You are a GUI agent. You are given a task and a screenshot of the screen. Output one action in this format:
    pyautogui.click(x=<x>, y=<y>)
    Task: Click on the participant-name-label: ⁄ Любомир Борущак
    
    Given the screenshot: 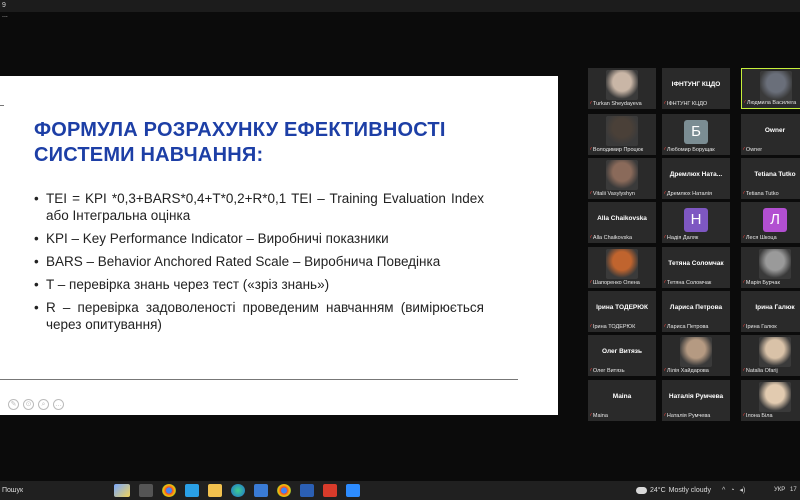 What is the action you would take?
    pyautogui.click(x=696, y=150)
    